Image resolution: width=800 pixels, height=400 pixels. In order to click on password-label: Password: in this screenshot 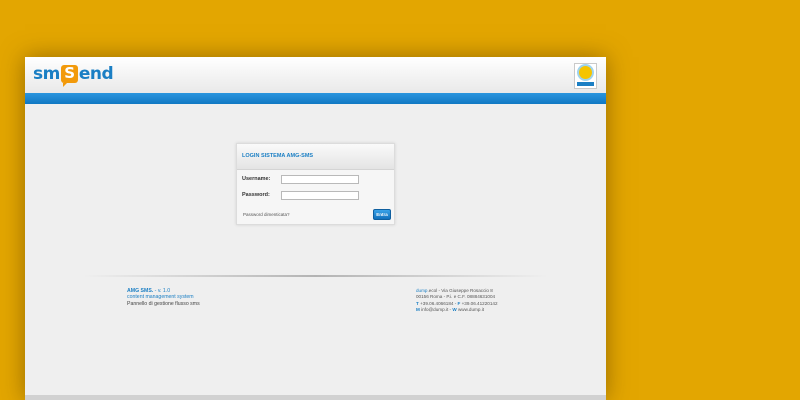, I will do `click(256, 195)`.